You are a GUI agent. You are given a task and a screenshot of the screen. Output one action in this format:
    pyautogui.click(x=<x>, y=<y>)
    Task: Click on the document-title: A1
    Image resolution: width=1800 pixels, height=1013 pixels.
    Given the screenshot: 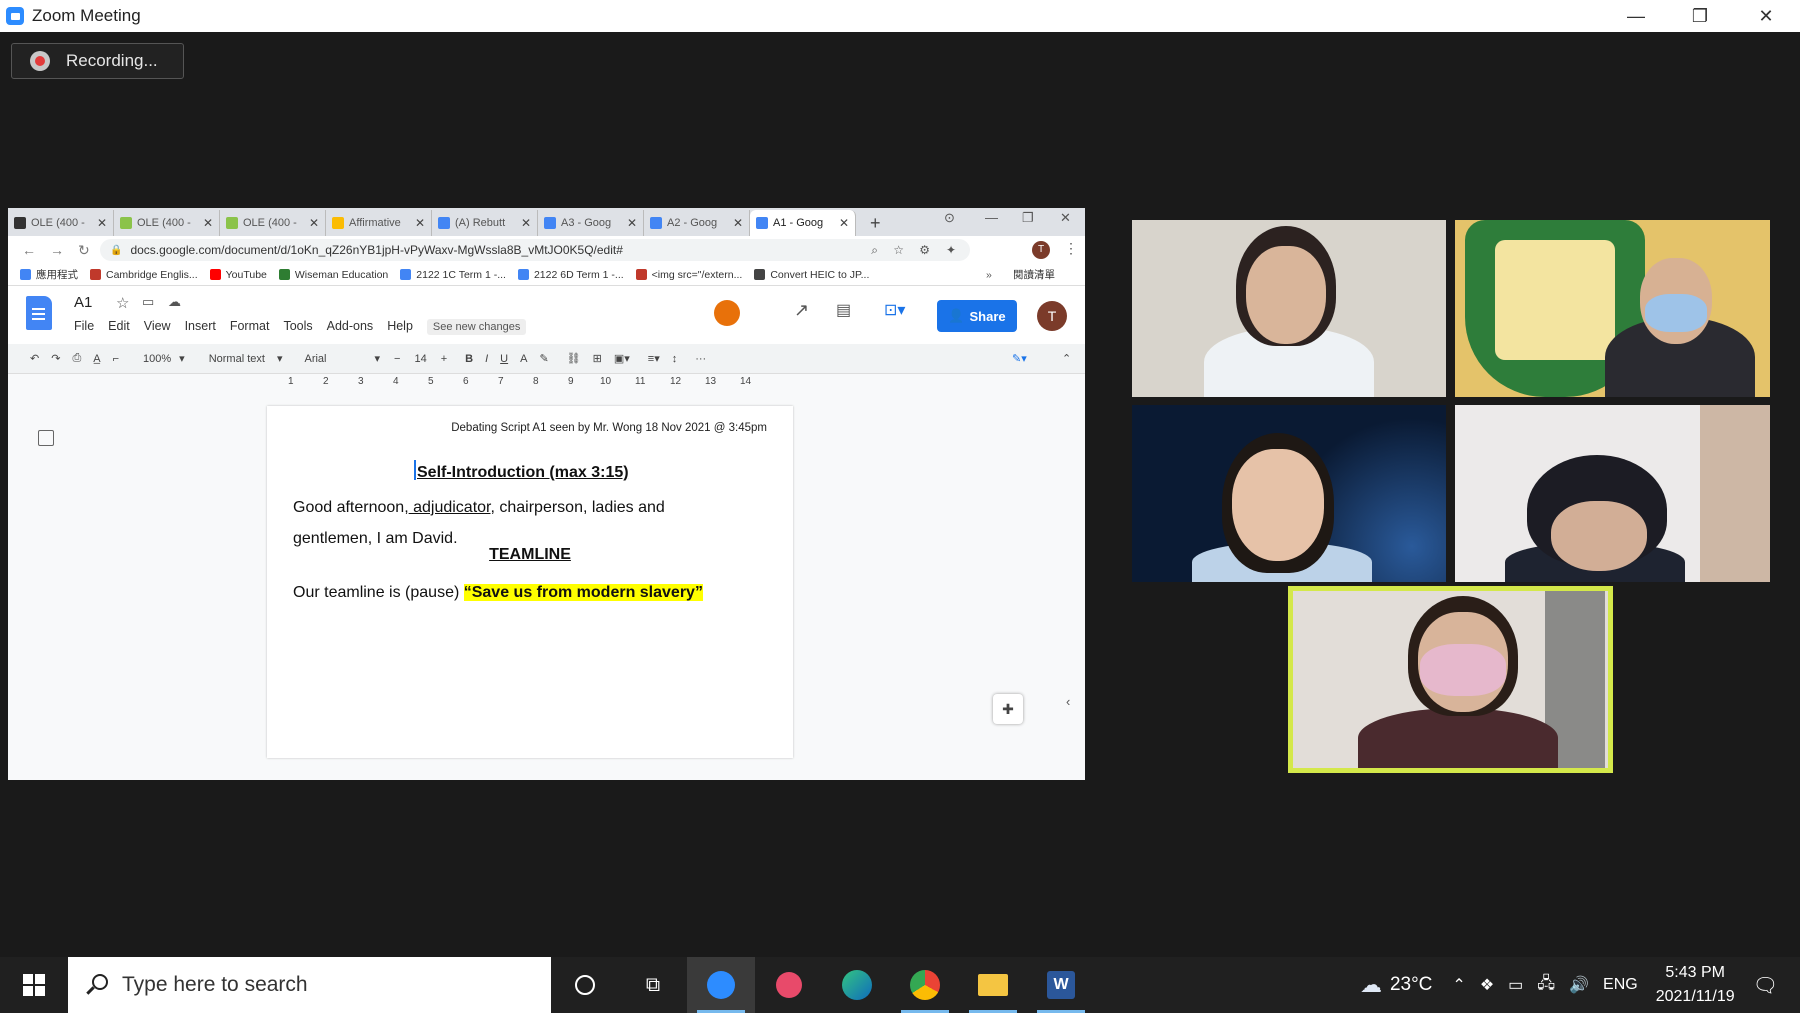 What is the action you would take?
    pyautogui.click(x=83, y=302)
    